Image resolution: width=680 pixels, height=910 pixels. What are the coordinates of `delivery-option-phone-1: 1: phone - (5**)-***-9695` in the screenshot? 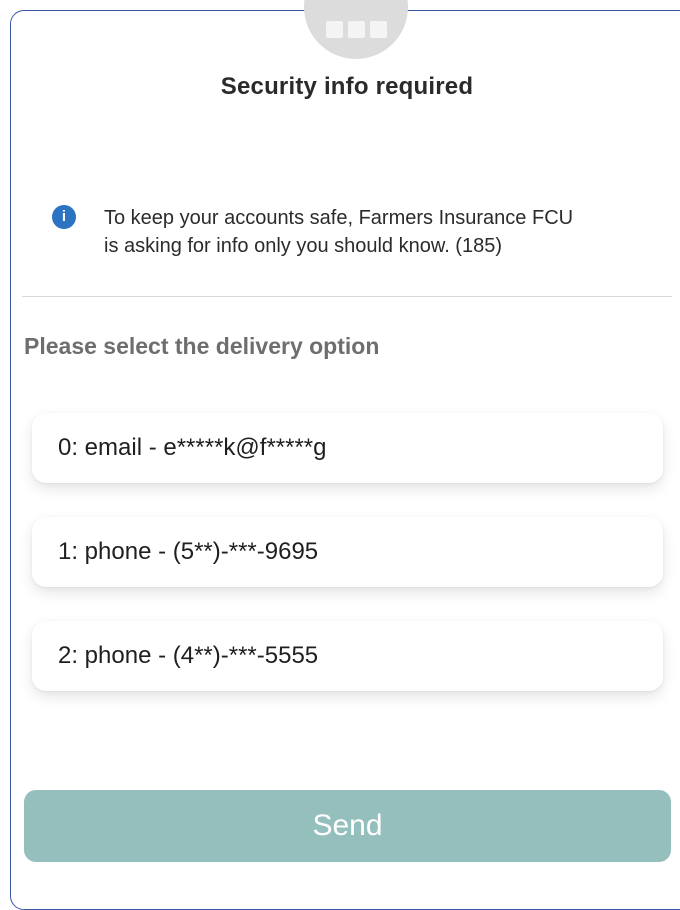 It's located at (347, 552).